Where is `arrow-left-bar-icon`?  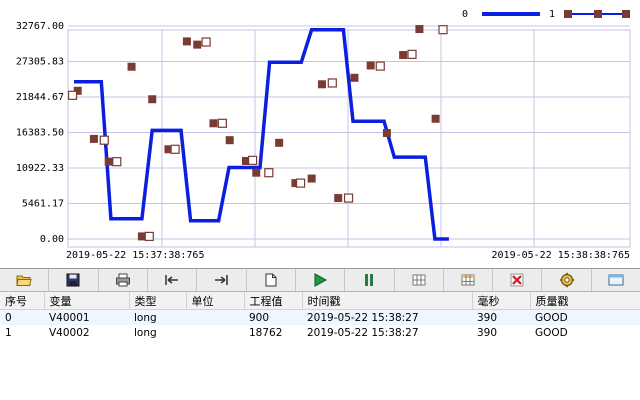
arrow-left-bar-icon is located at coordinates (172, 280).